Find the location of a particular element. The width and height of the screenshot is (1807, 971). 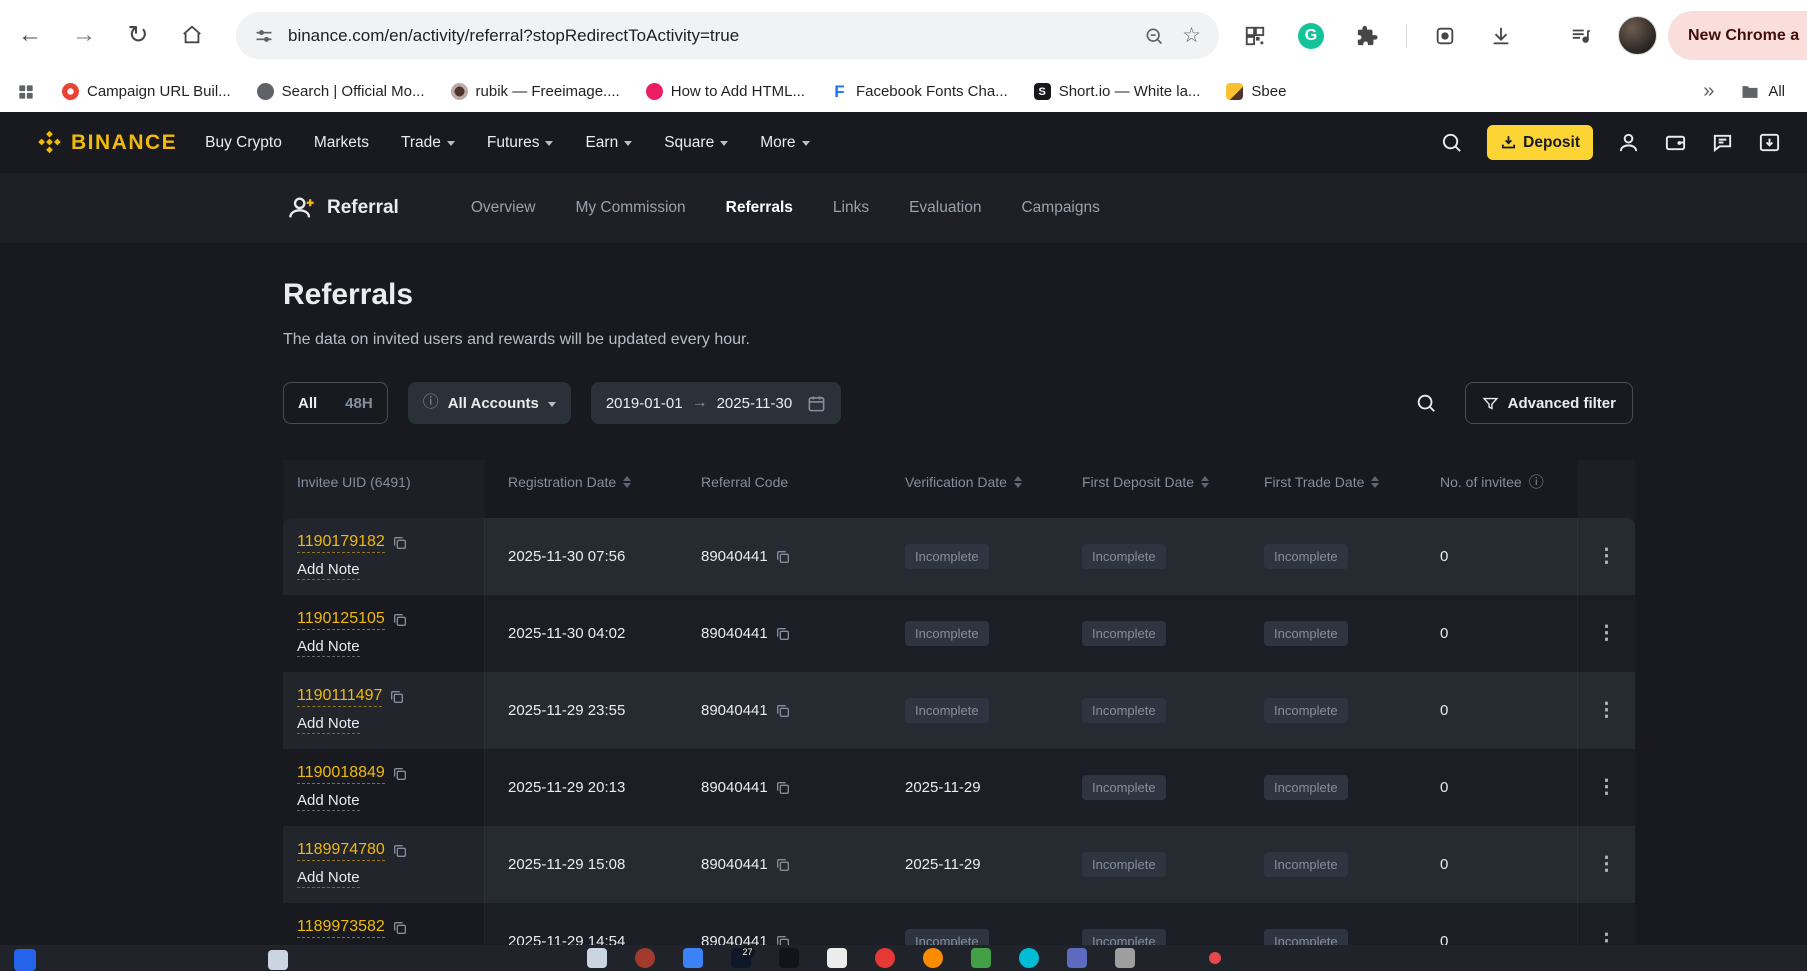

taskbar-app-icon: 27 is located at coordinates (742, 957).